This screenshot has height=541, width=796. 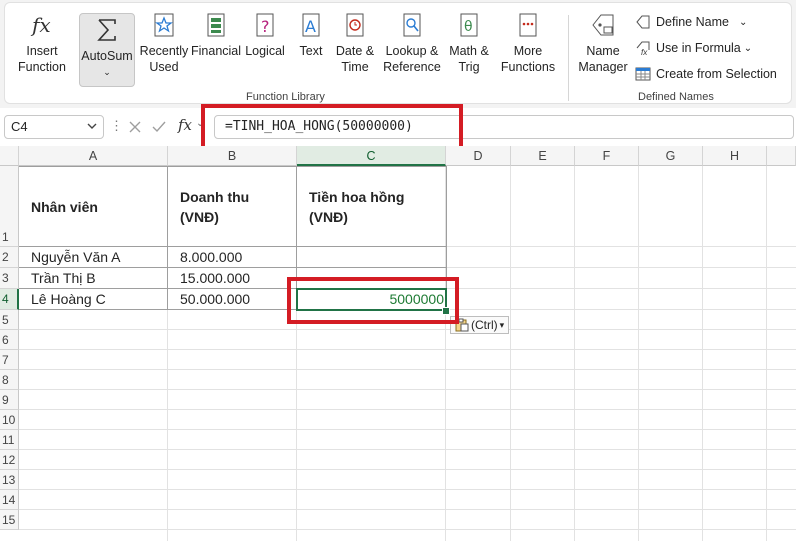 What do you see at coordinates (311, 51) in the screenshot?
I see `text-label: Text` at bounding box center [311, 51].